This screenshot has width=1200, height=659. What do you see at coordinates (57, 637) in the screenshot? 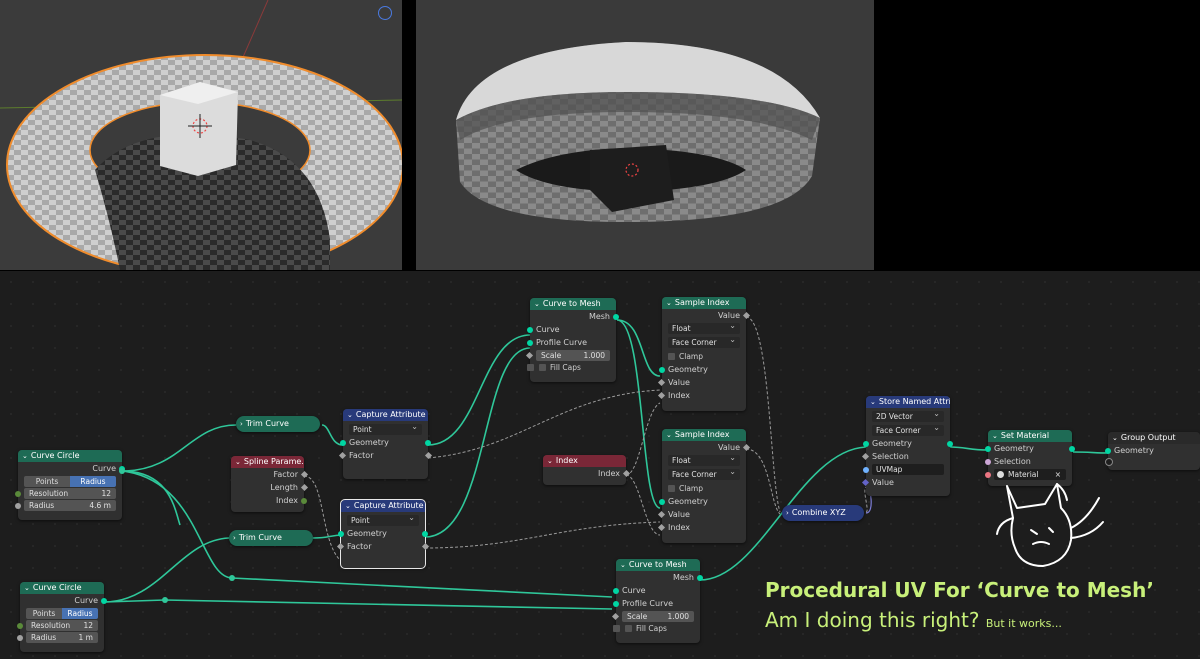
I see `radius-field: Radius 1 m` at bounding box center [57, 637].